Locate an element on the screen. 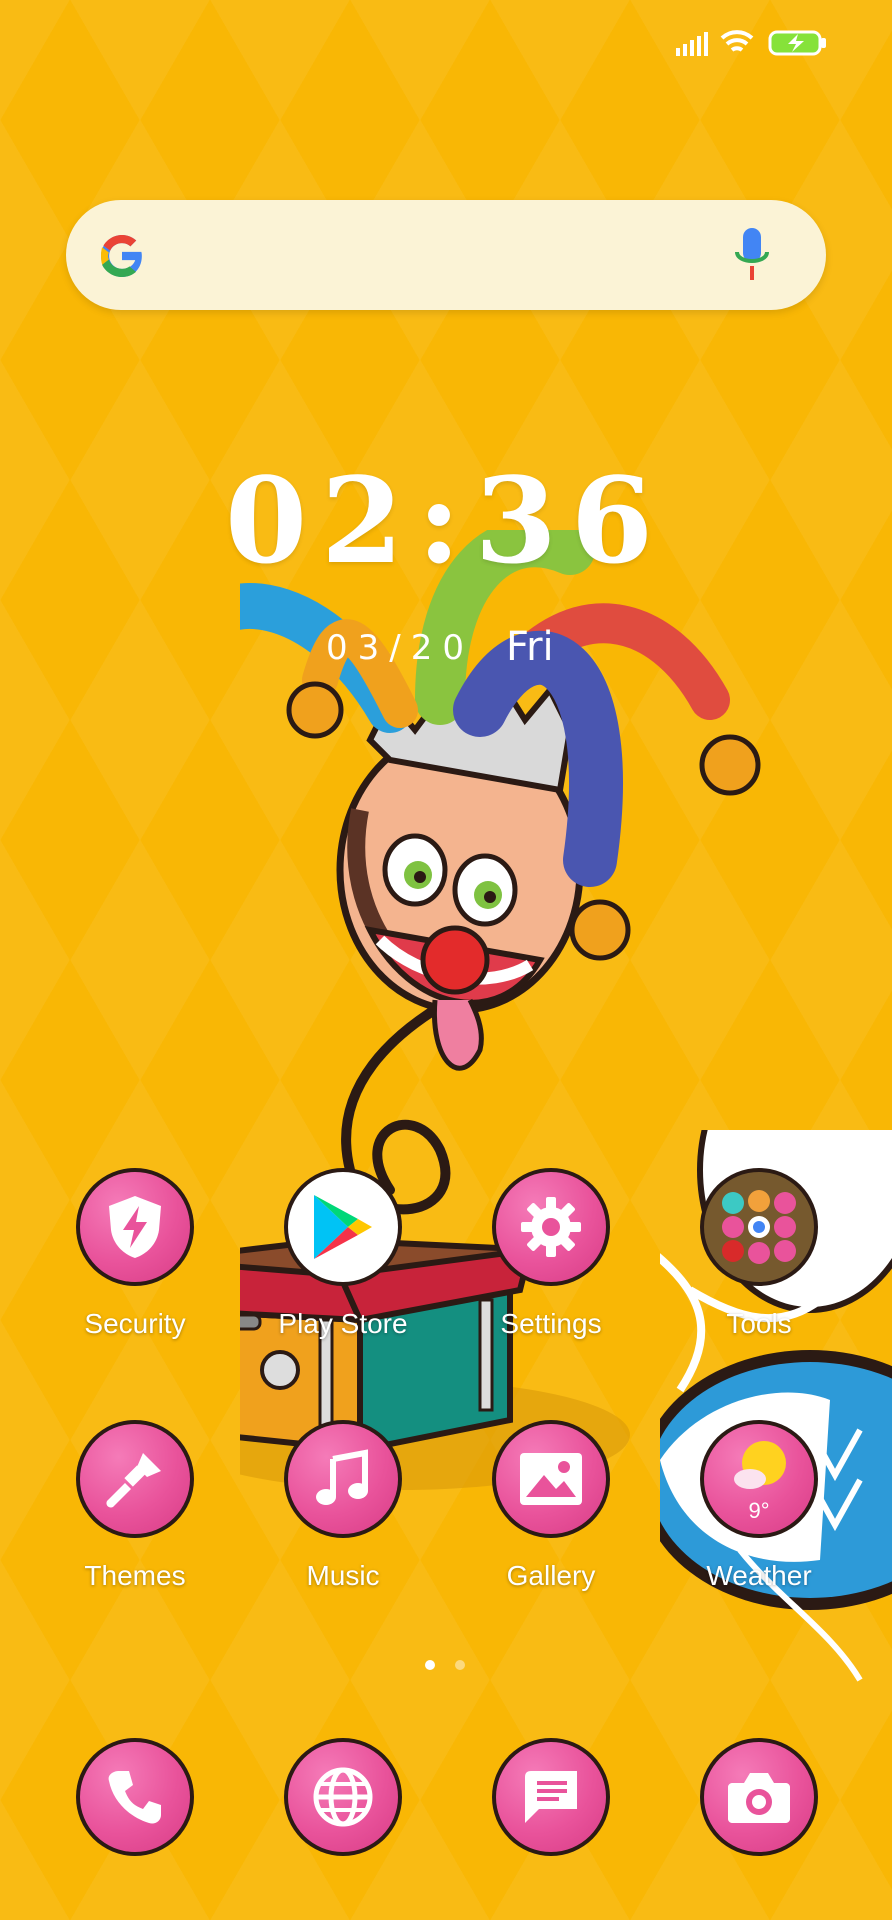  page-indicator-dot-active is located at coordinates (430, 1665).